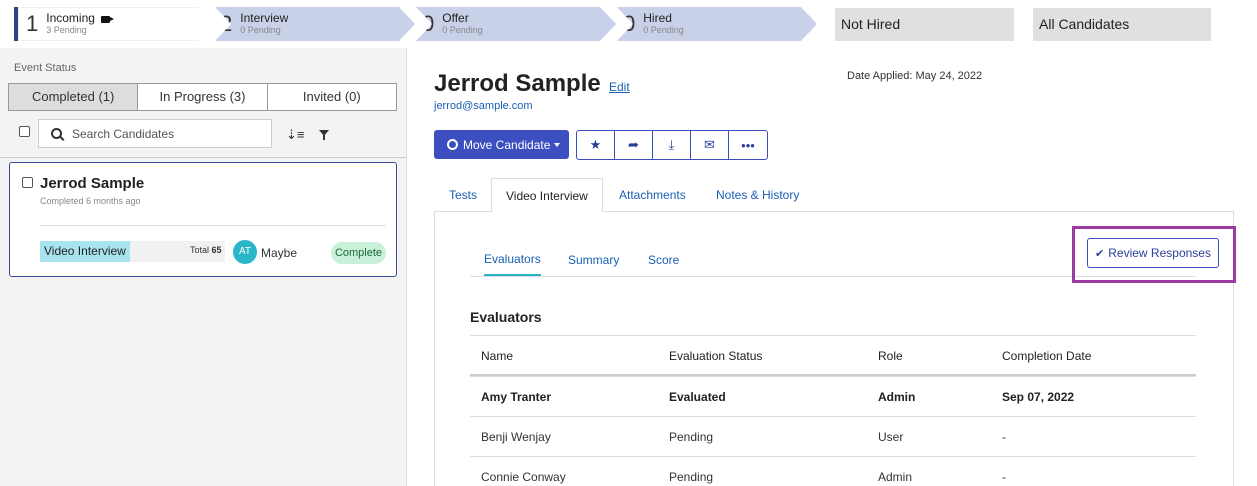  What do you see at coordinates (833, 471) in the screenshot?
I see `table-row: Connie Conway Pending Admin -` at bounding box center [833, 471].